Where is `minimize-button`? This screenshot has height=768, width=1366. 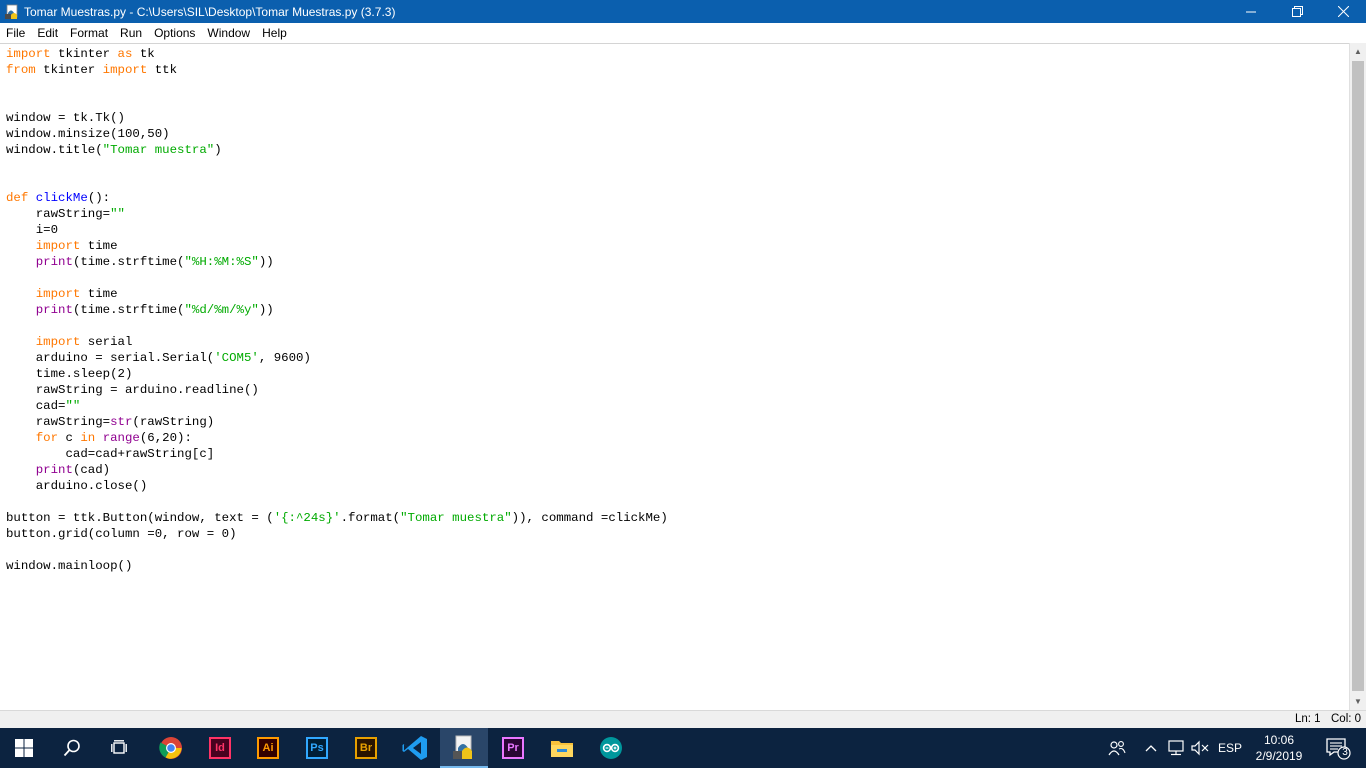
minimize-button is located at coordinates (1251, 11).